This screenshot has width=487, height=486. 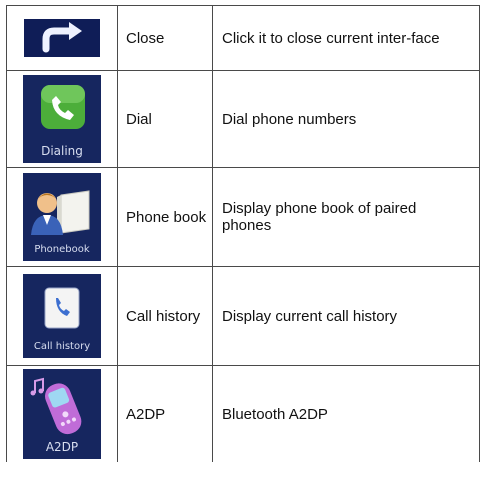 I want to click on a2dp-music-phone-icon: A2DP, so click(x=62, y=414).